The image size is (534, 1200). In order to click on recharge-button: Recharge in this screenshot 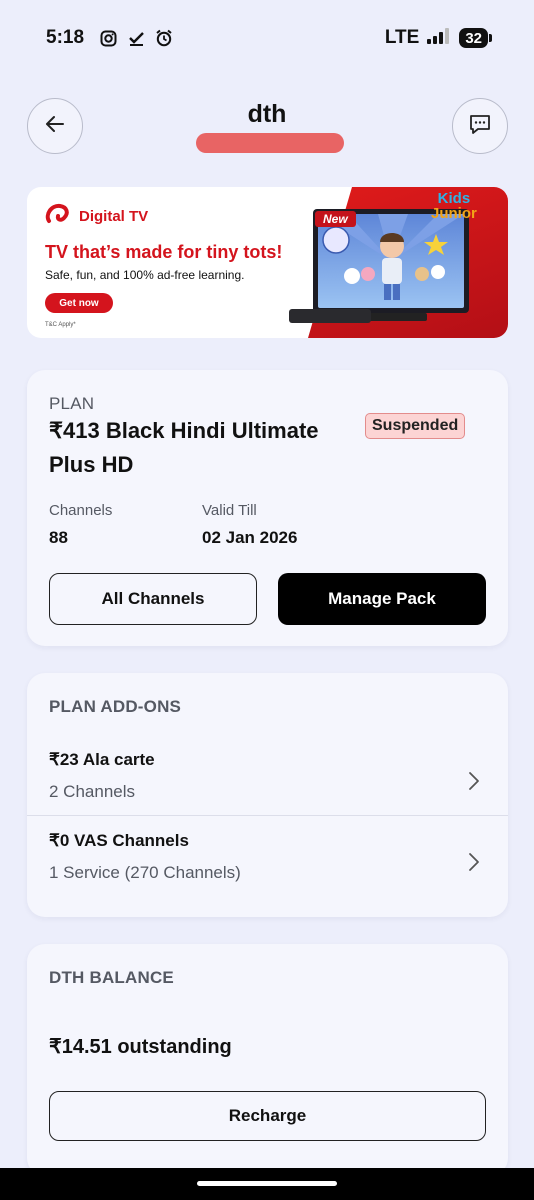, I will do `click(267, 1116)`.